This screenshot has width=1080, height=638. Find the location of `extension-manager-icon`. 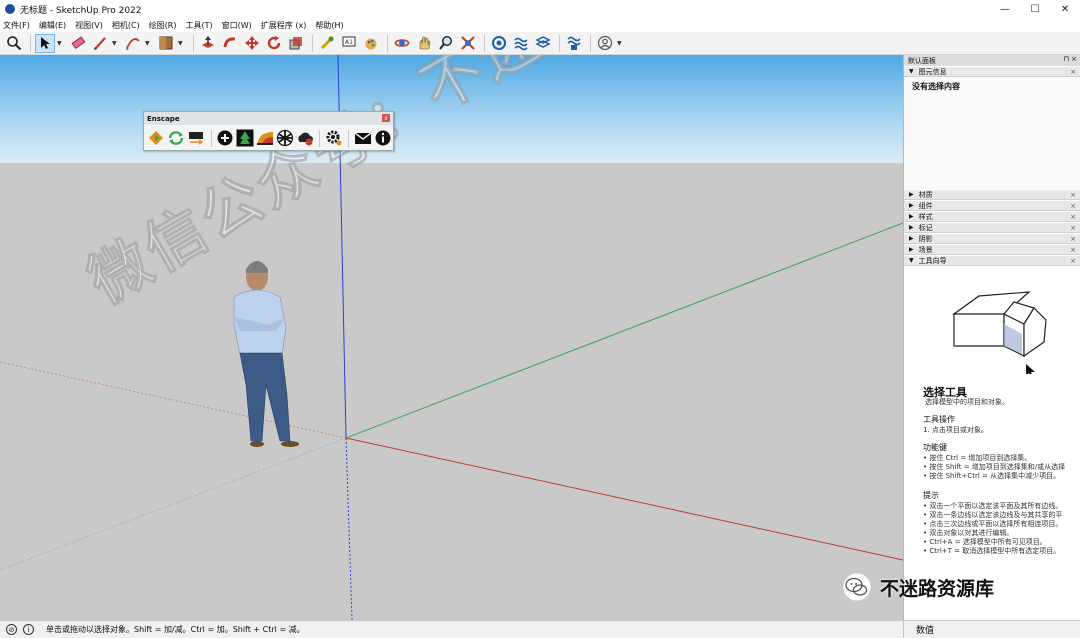

extension-manager-icon is located at coordinates (574, 43).